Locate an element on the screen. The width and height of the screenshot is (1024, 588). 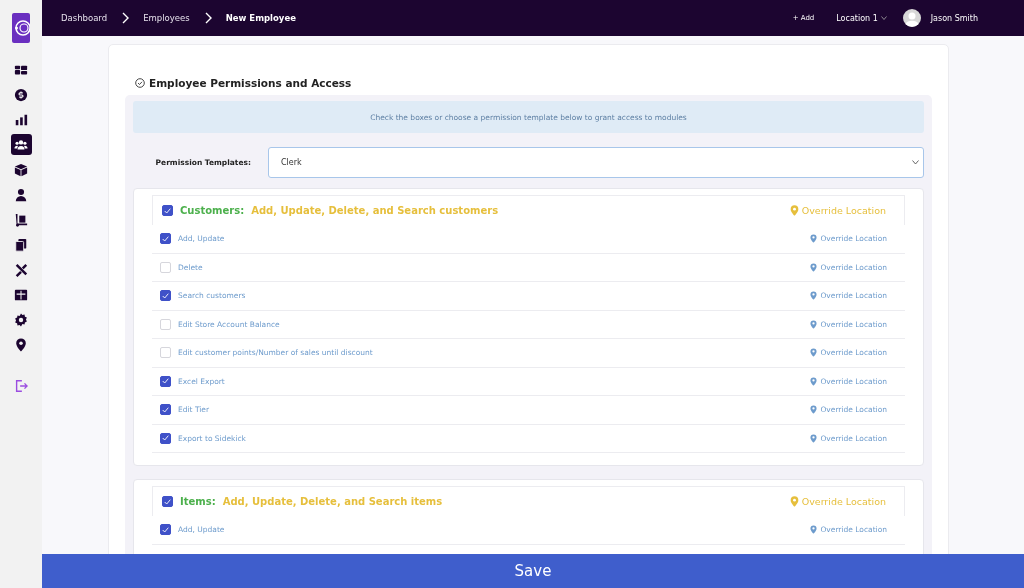
people-icon is located at coordinates (21, 144).